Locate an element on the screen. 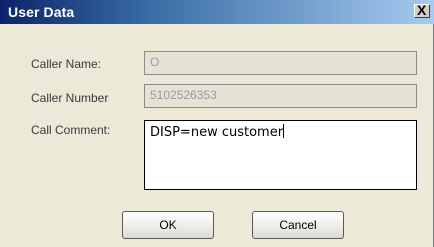  caller-name-field: O is located at coordinates (280, 63).